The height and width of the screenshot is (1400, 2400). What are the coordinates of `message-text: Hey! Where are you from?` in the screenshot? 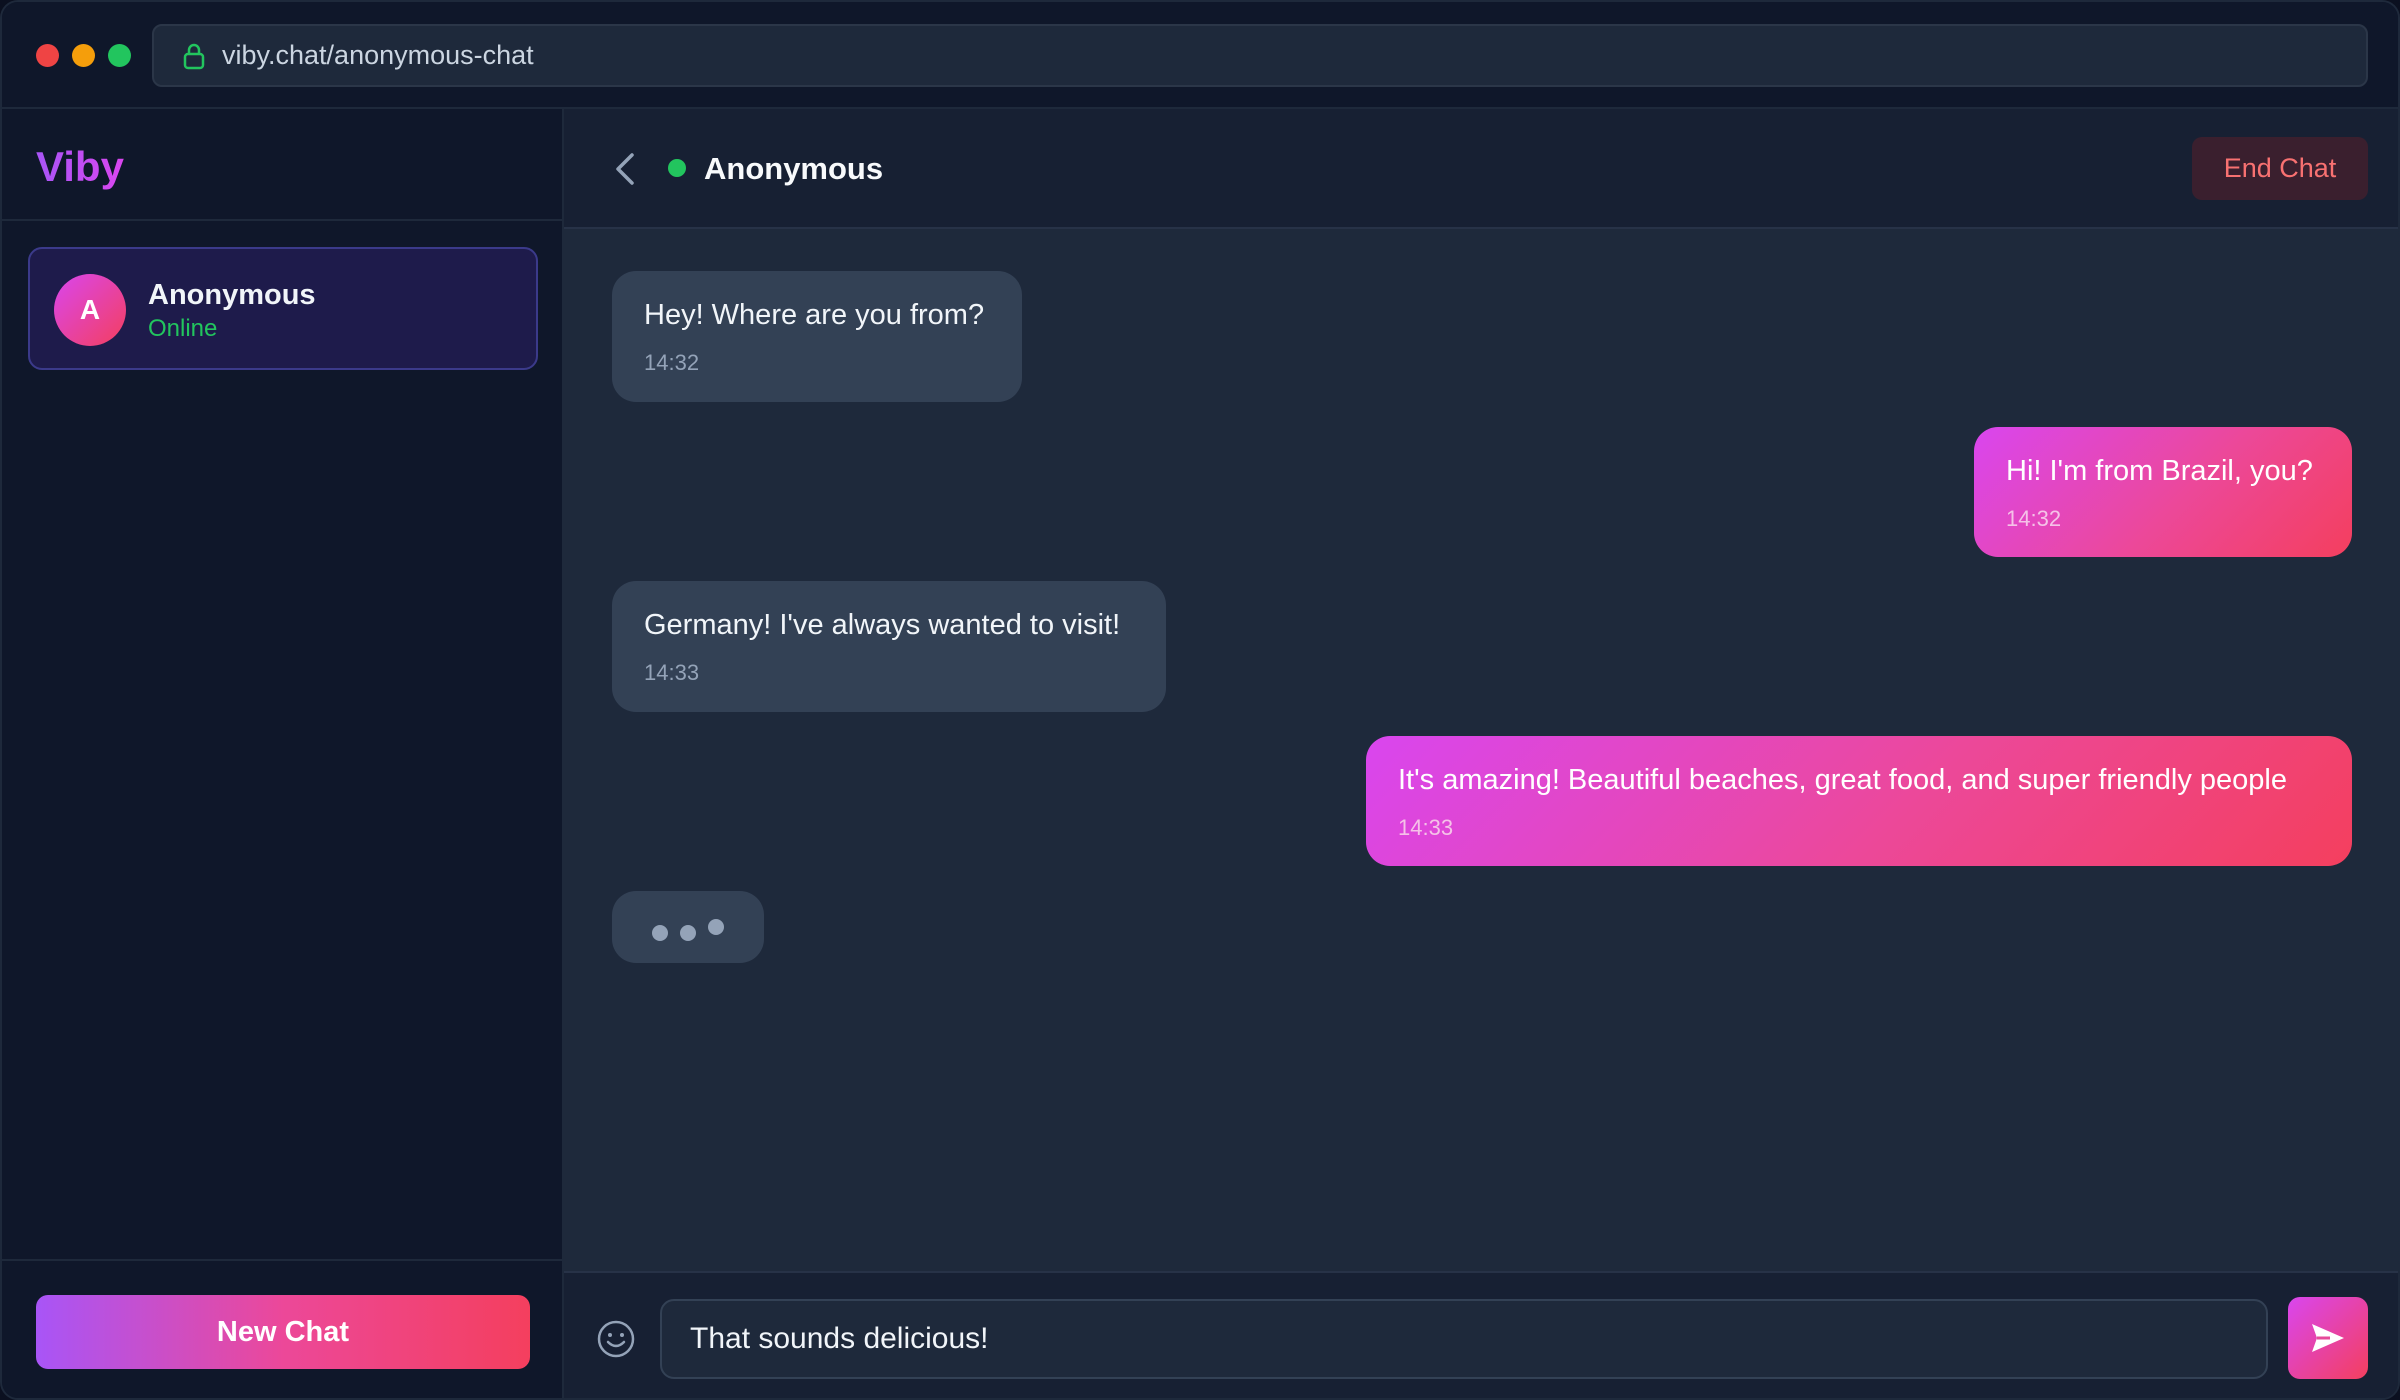 It's located at (814, 315).